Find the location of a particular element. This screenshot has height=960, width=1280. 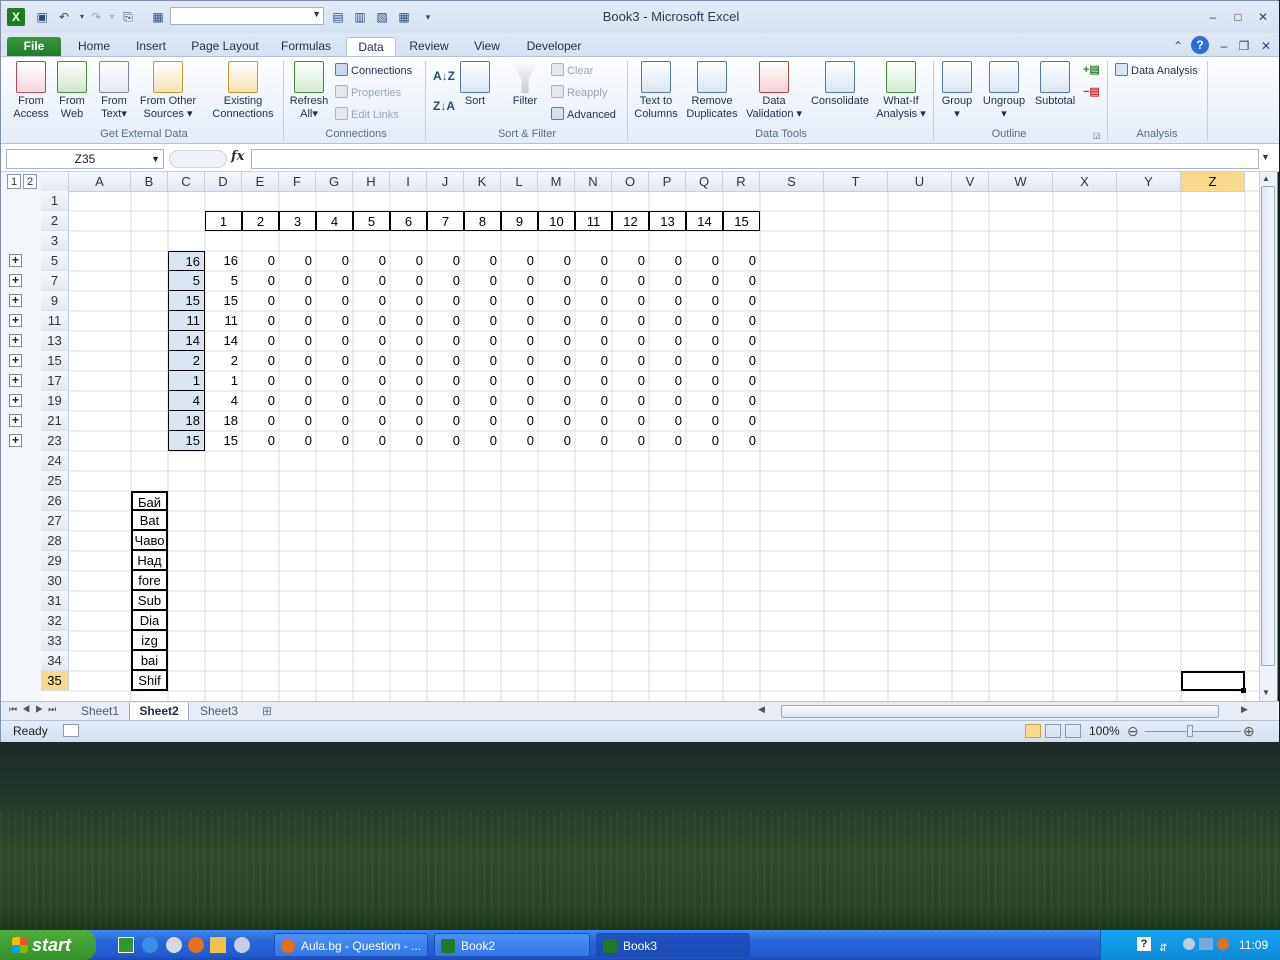

expand-formula-bar-icon: ▼ is located at coordinates (1265, 157).